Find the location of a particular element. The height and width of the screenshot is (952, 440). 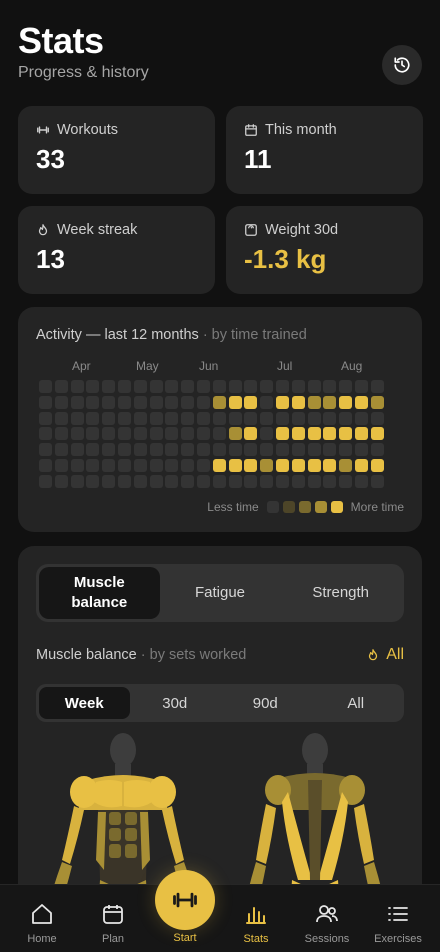

history-button is located at coordinates (402, 65).